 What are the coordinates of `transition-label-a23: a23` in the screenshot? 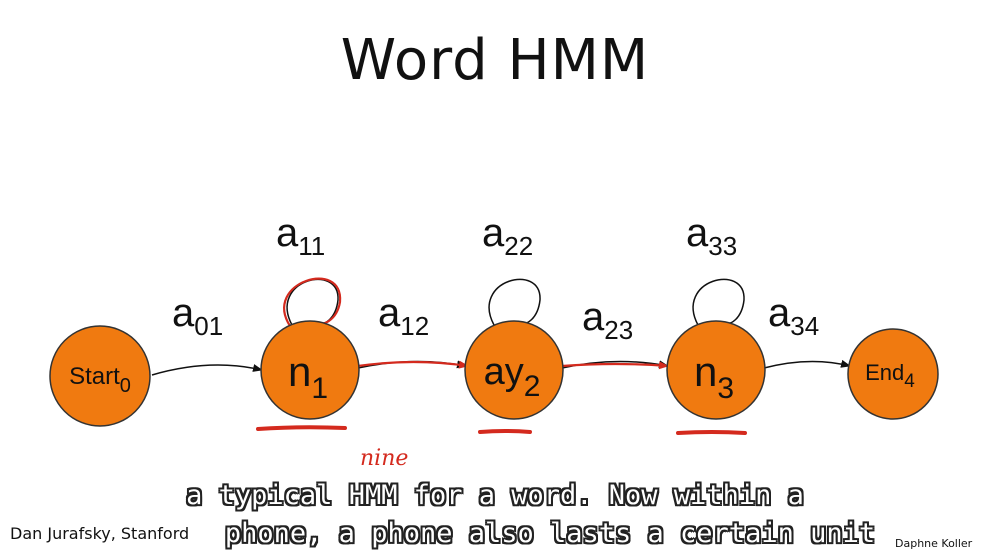 It's located at (607, 320).